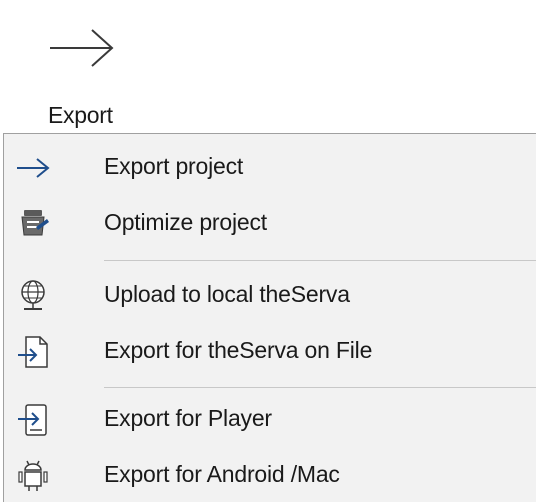 This screenshot has width=536, height=503. Describe the element at coordinates (33, 352) in the screenshot. I see `file-export-icon` at that location.